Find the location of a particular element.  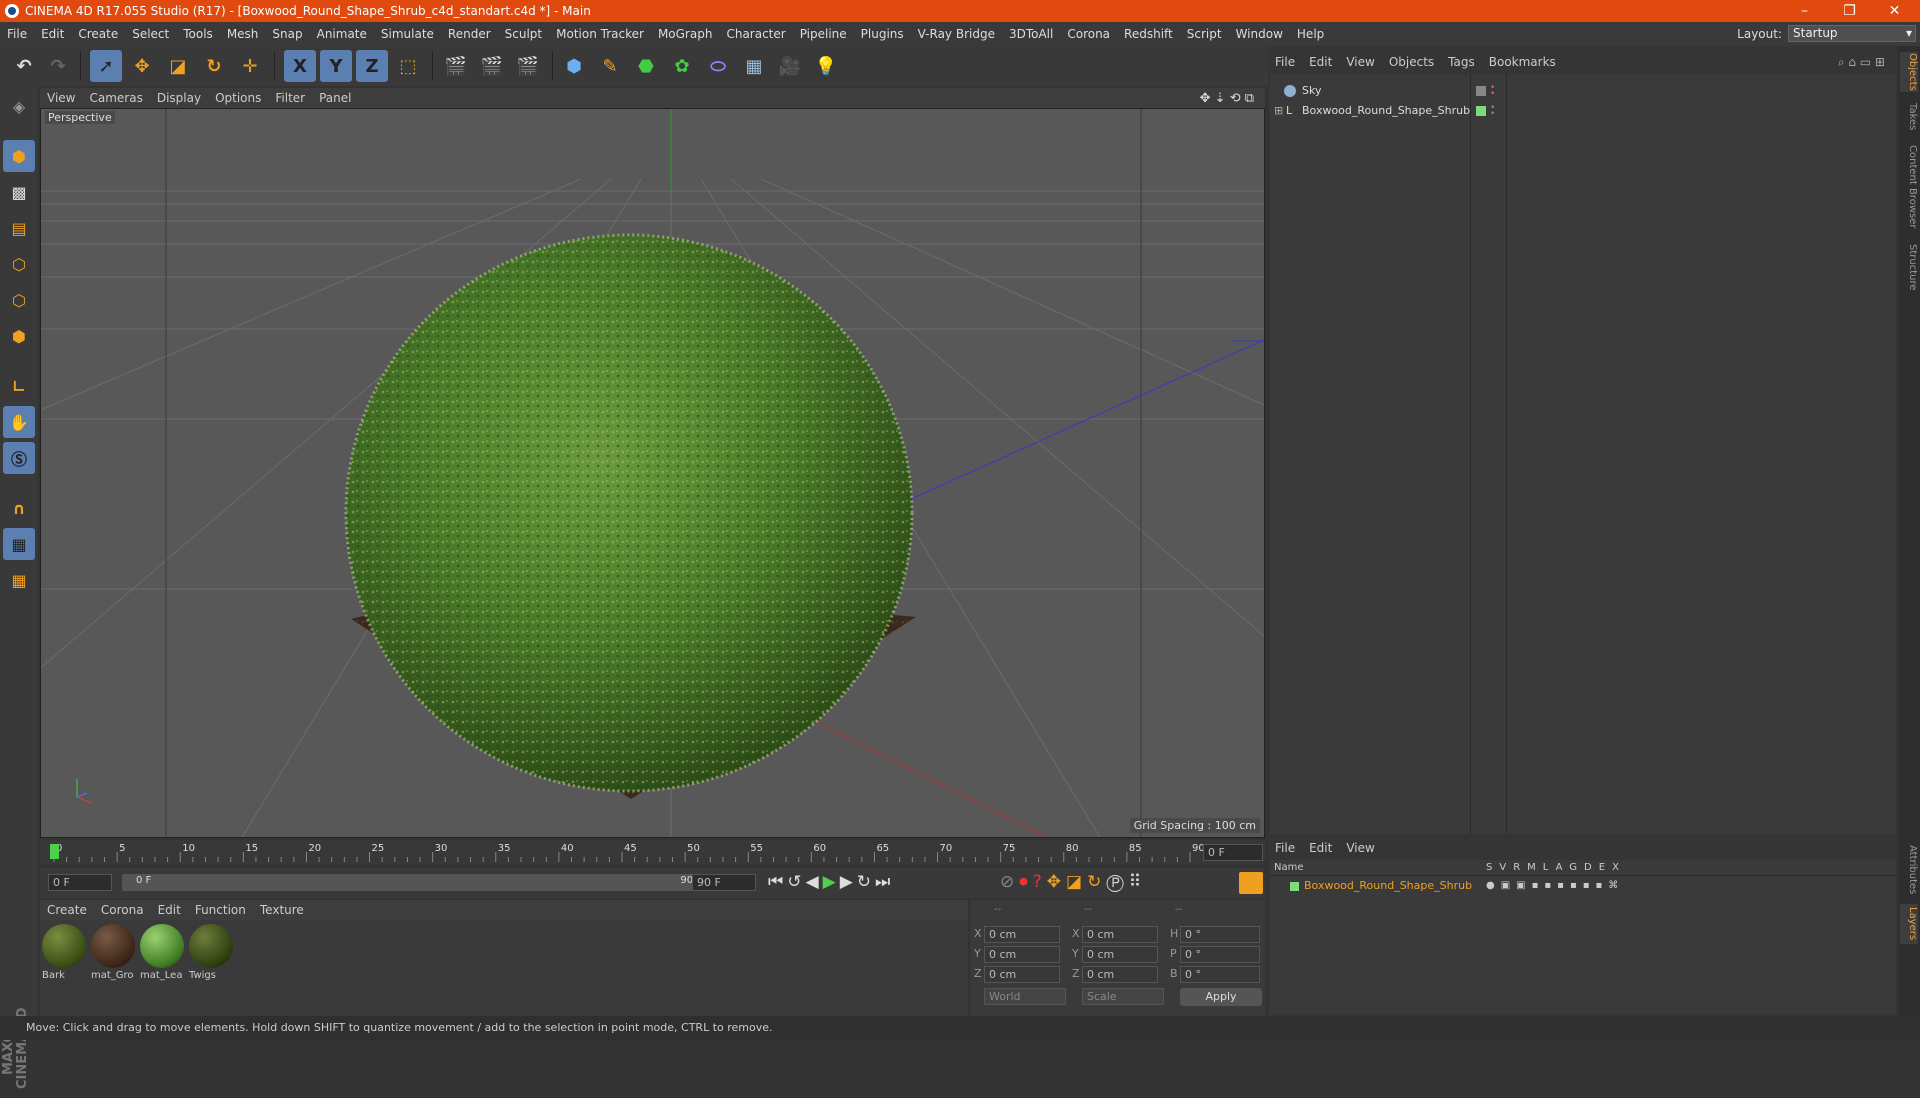

size-x-field: 0 cm is located at coordinates (1120, 934).